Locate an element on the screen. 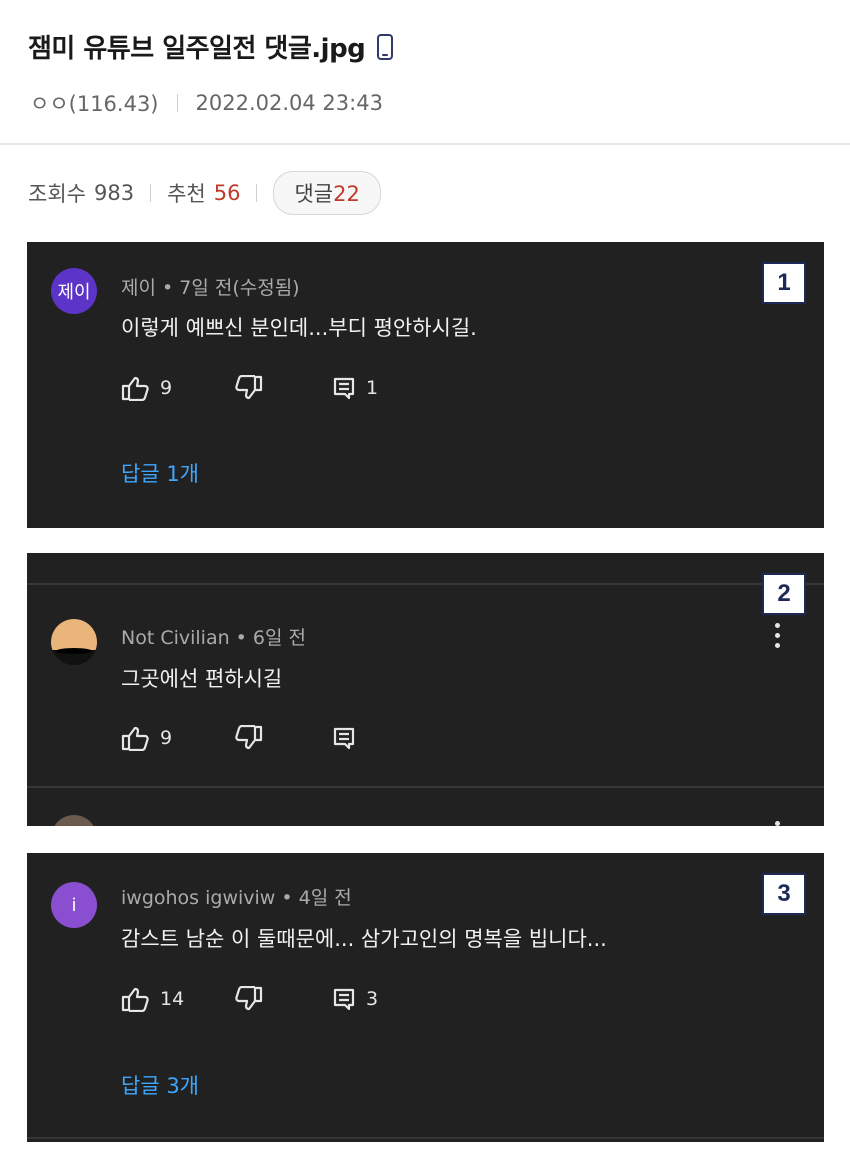  profile-image-icon is located at coordinates (74, 642).